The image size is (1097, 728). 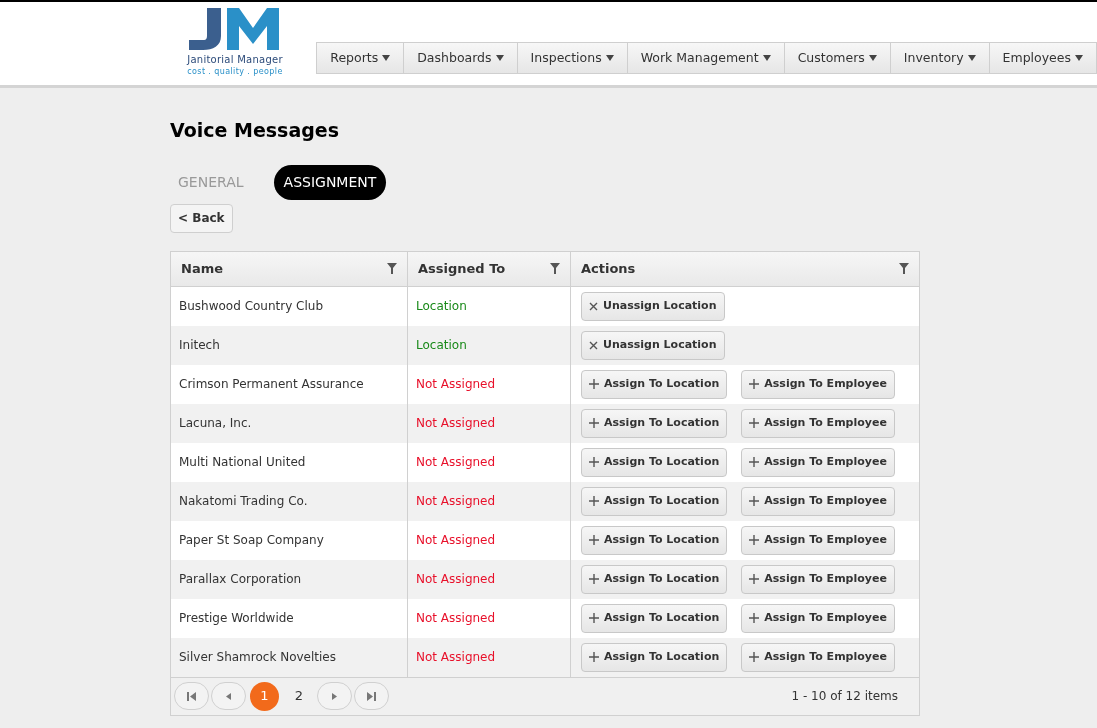 What do you see at coordinates (837, 58) in the screenshot?
I see `nav-menu-item: Customers` at bounding box center [837, 58].